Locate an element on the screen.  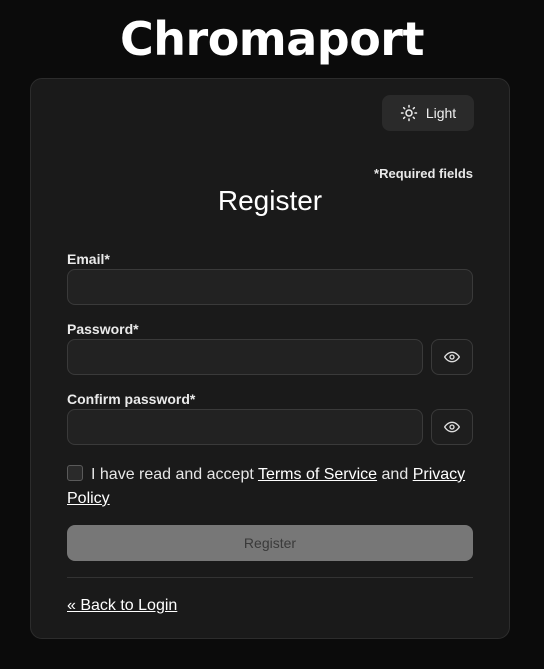
confirm-password-field is located at coordinates (245, 427).